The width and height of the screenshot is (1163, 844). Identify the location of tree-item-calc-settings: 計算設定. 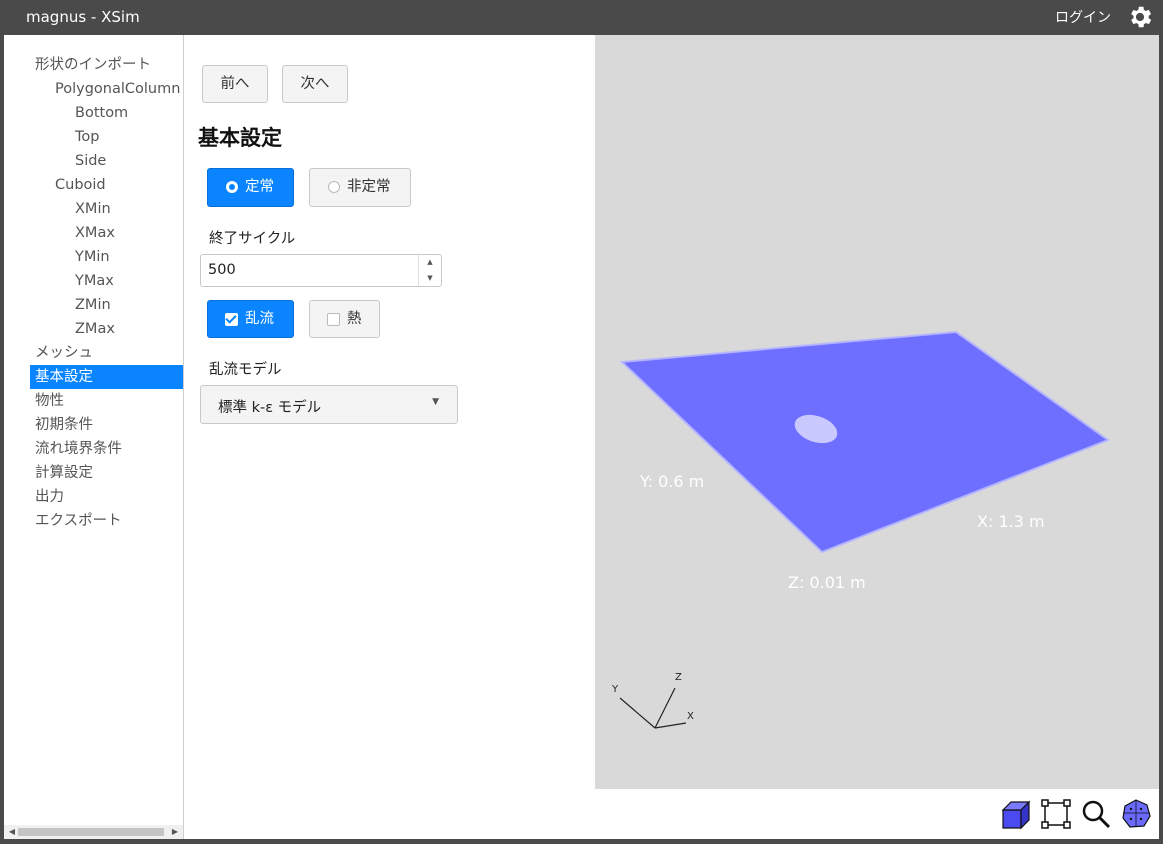
(93, 473).